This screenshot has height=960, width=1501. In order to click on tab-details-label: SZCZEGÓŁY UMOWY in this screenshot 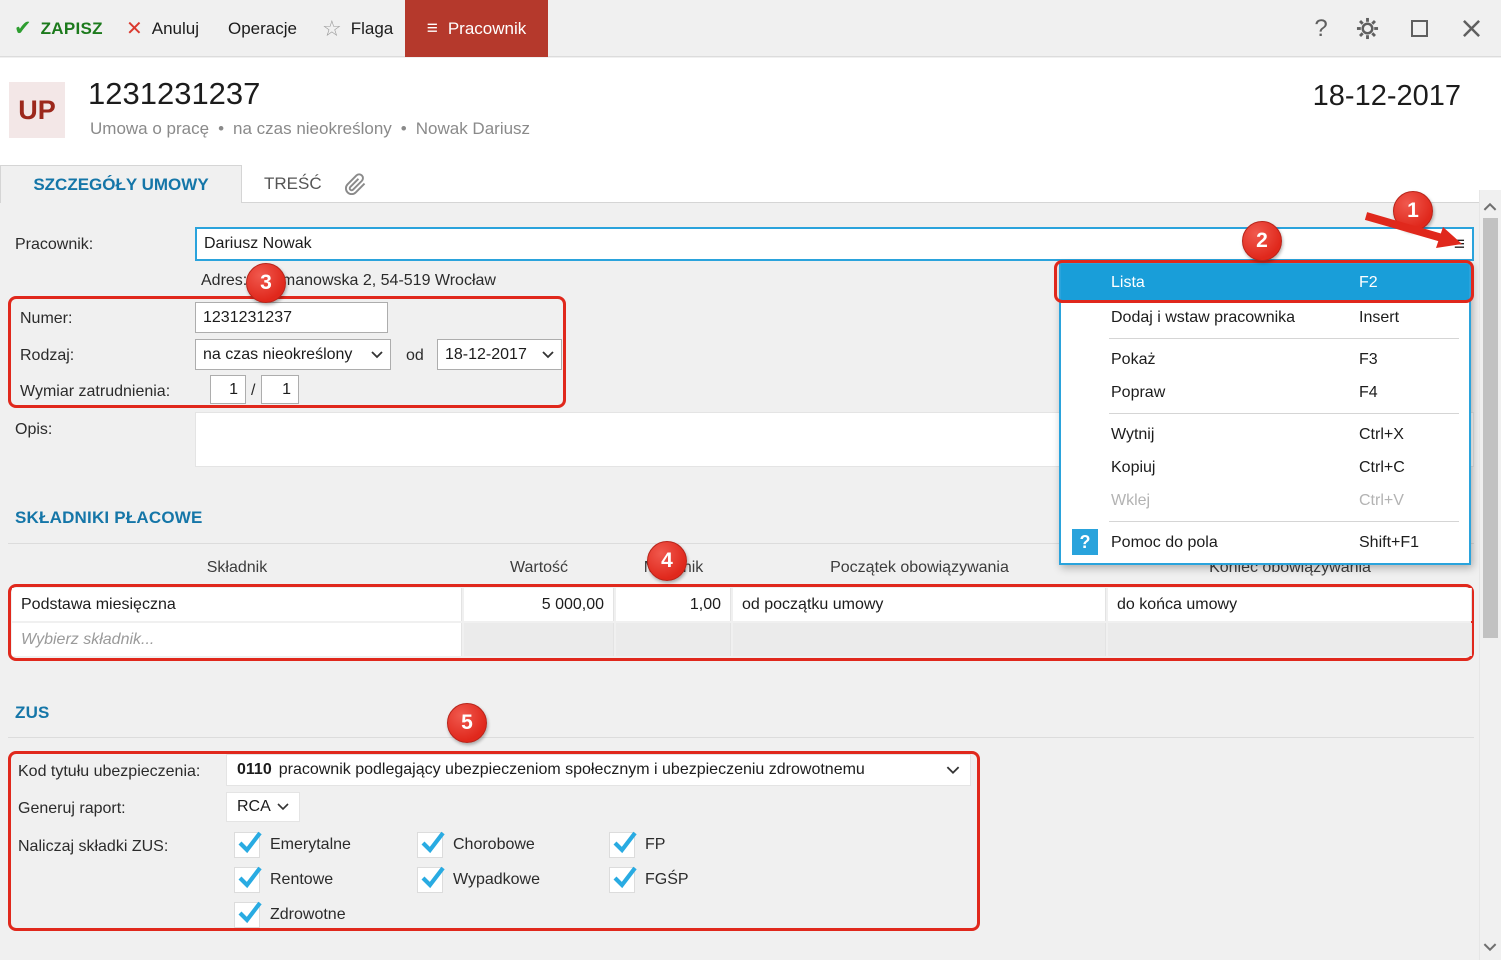, I will do `click(121, 184)`.